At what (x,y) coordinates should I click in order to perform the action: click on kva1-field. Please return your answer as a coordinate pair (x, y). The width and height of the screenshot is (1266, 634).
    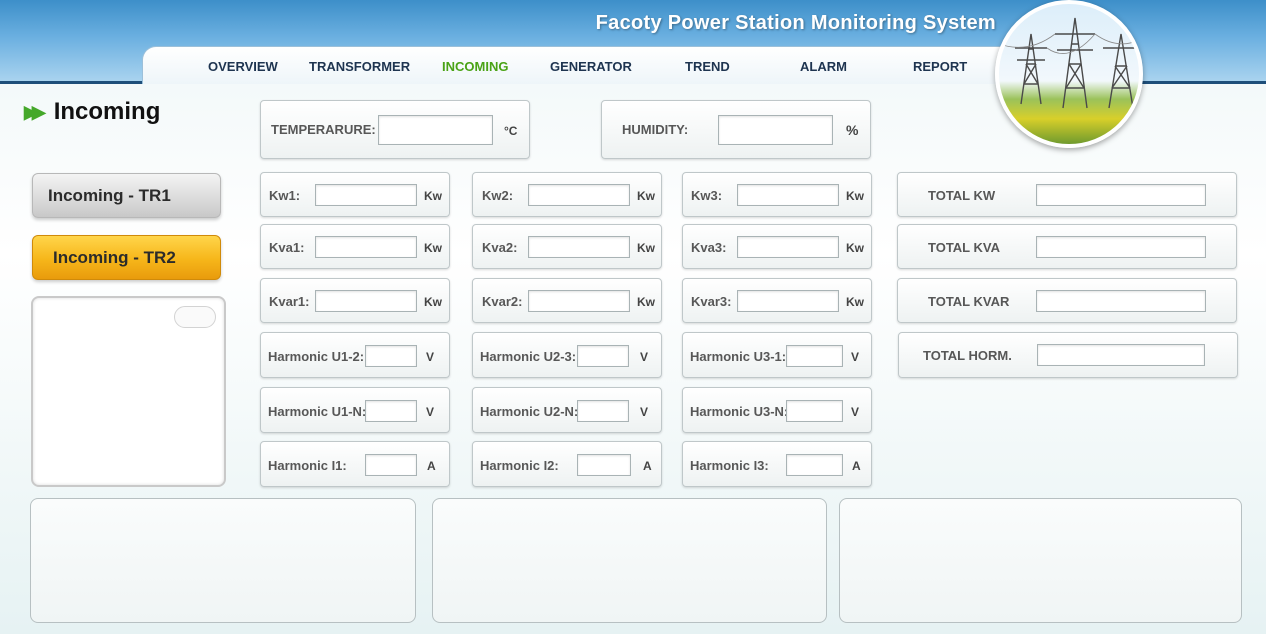
    Looking at the image, I should click on (366, 247).